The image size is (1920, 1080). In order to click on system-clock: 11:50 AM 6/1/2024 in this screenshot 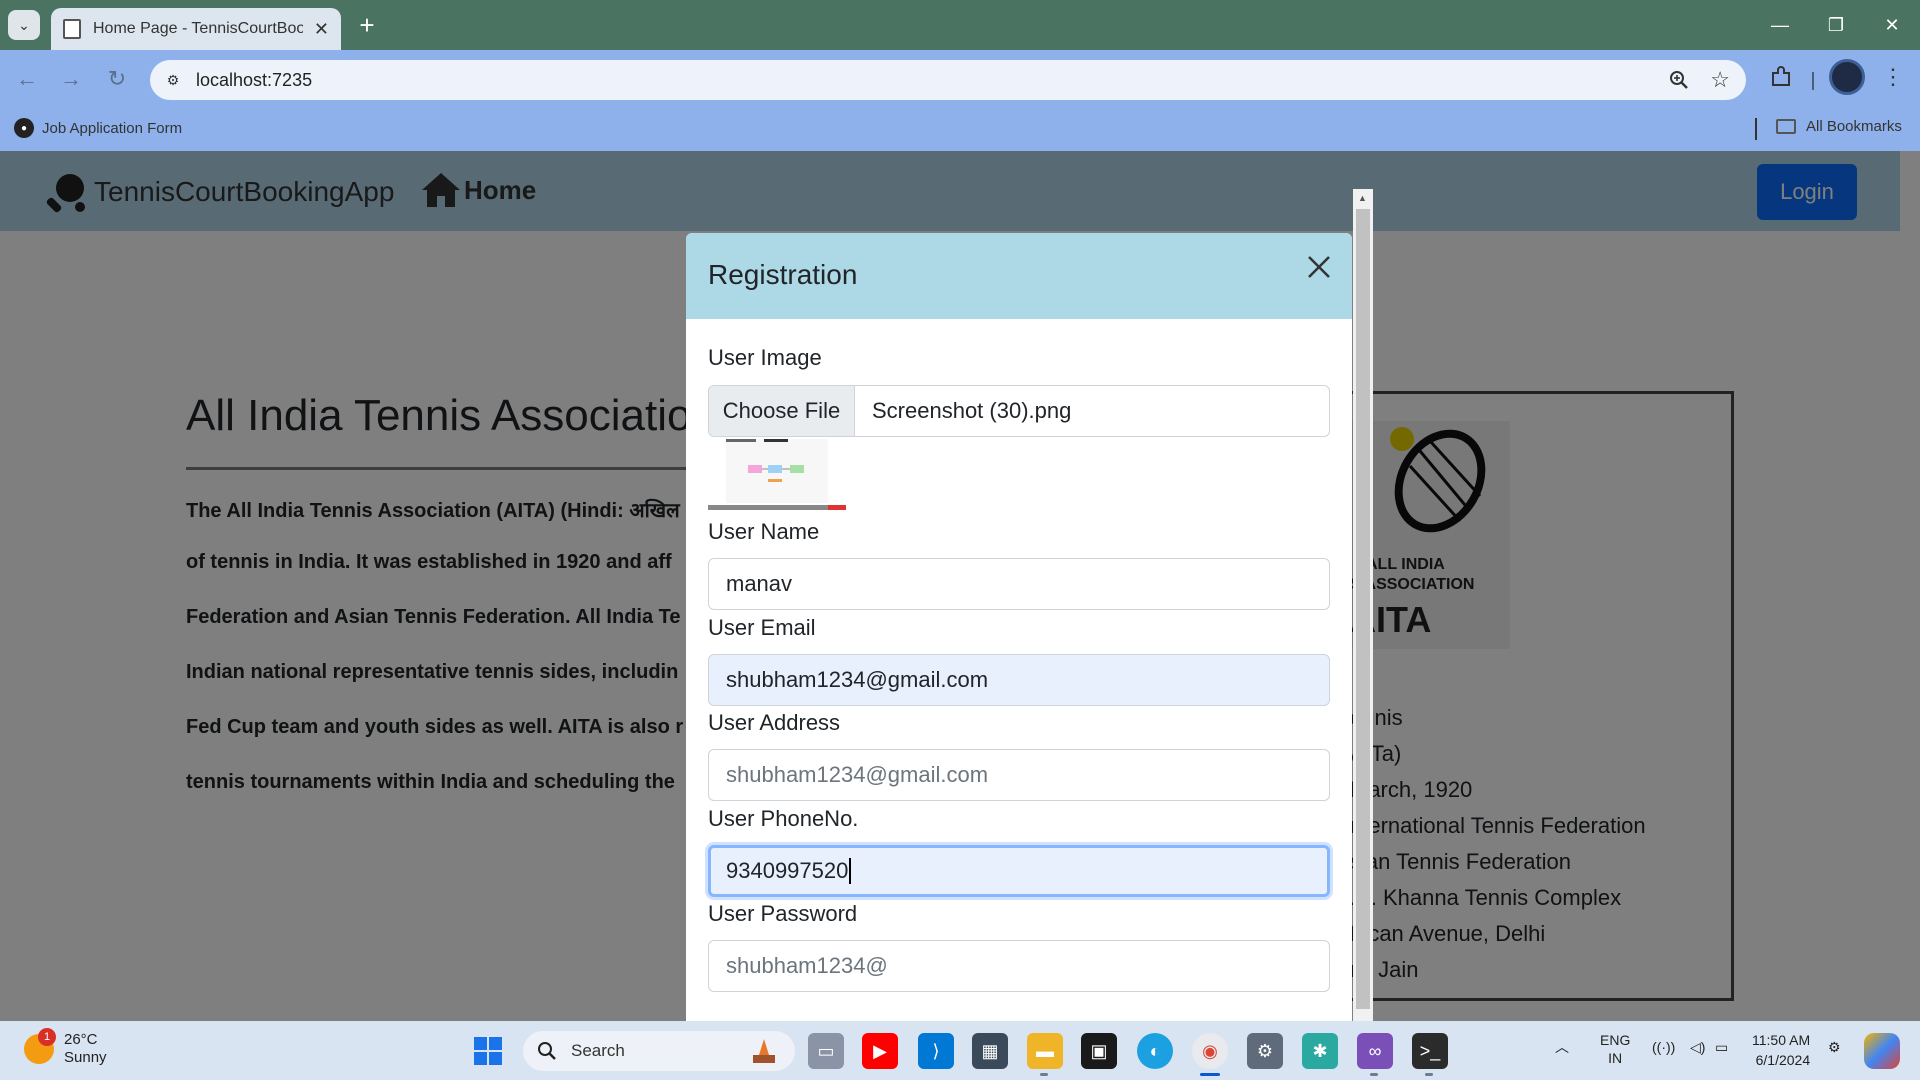, I will do `click(1781, 1050)`.